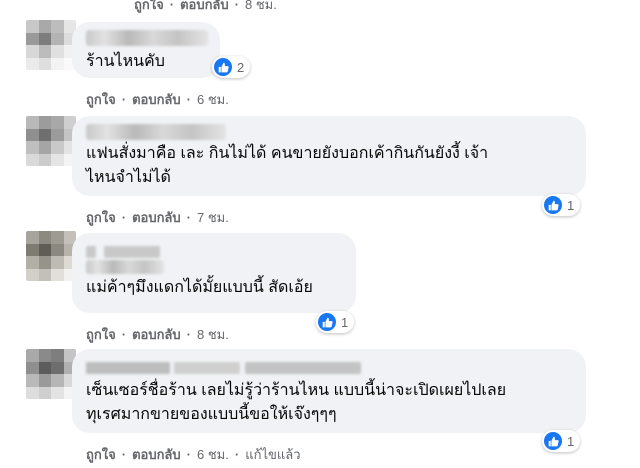  I want to click on comment-actions: ถูกใจ · ตอบกลับ · 6 ชม. · แก้ไขแล้ว, so click(193, 454).